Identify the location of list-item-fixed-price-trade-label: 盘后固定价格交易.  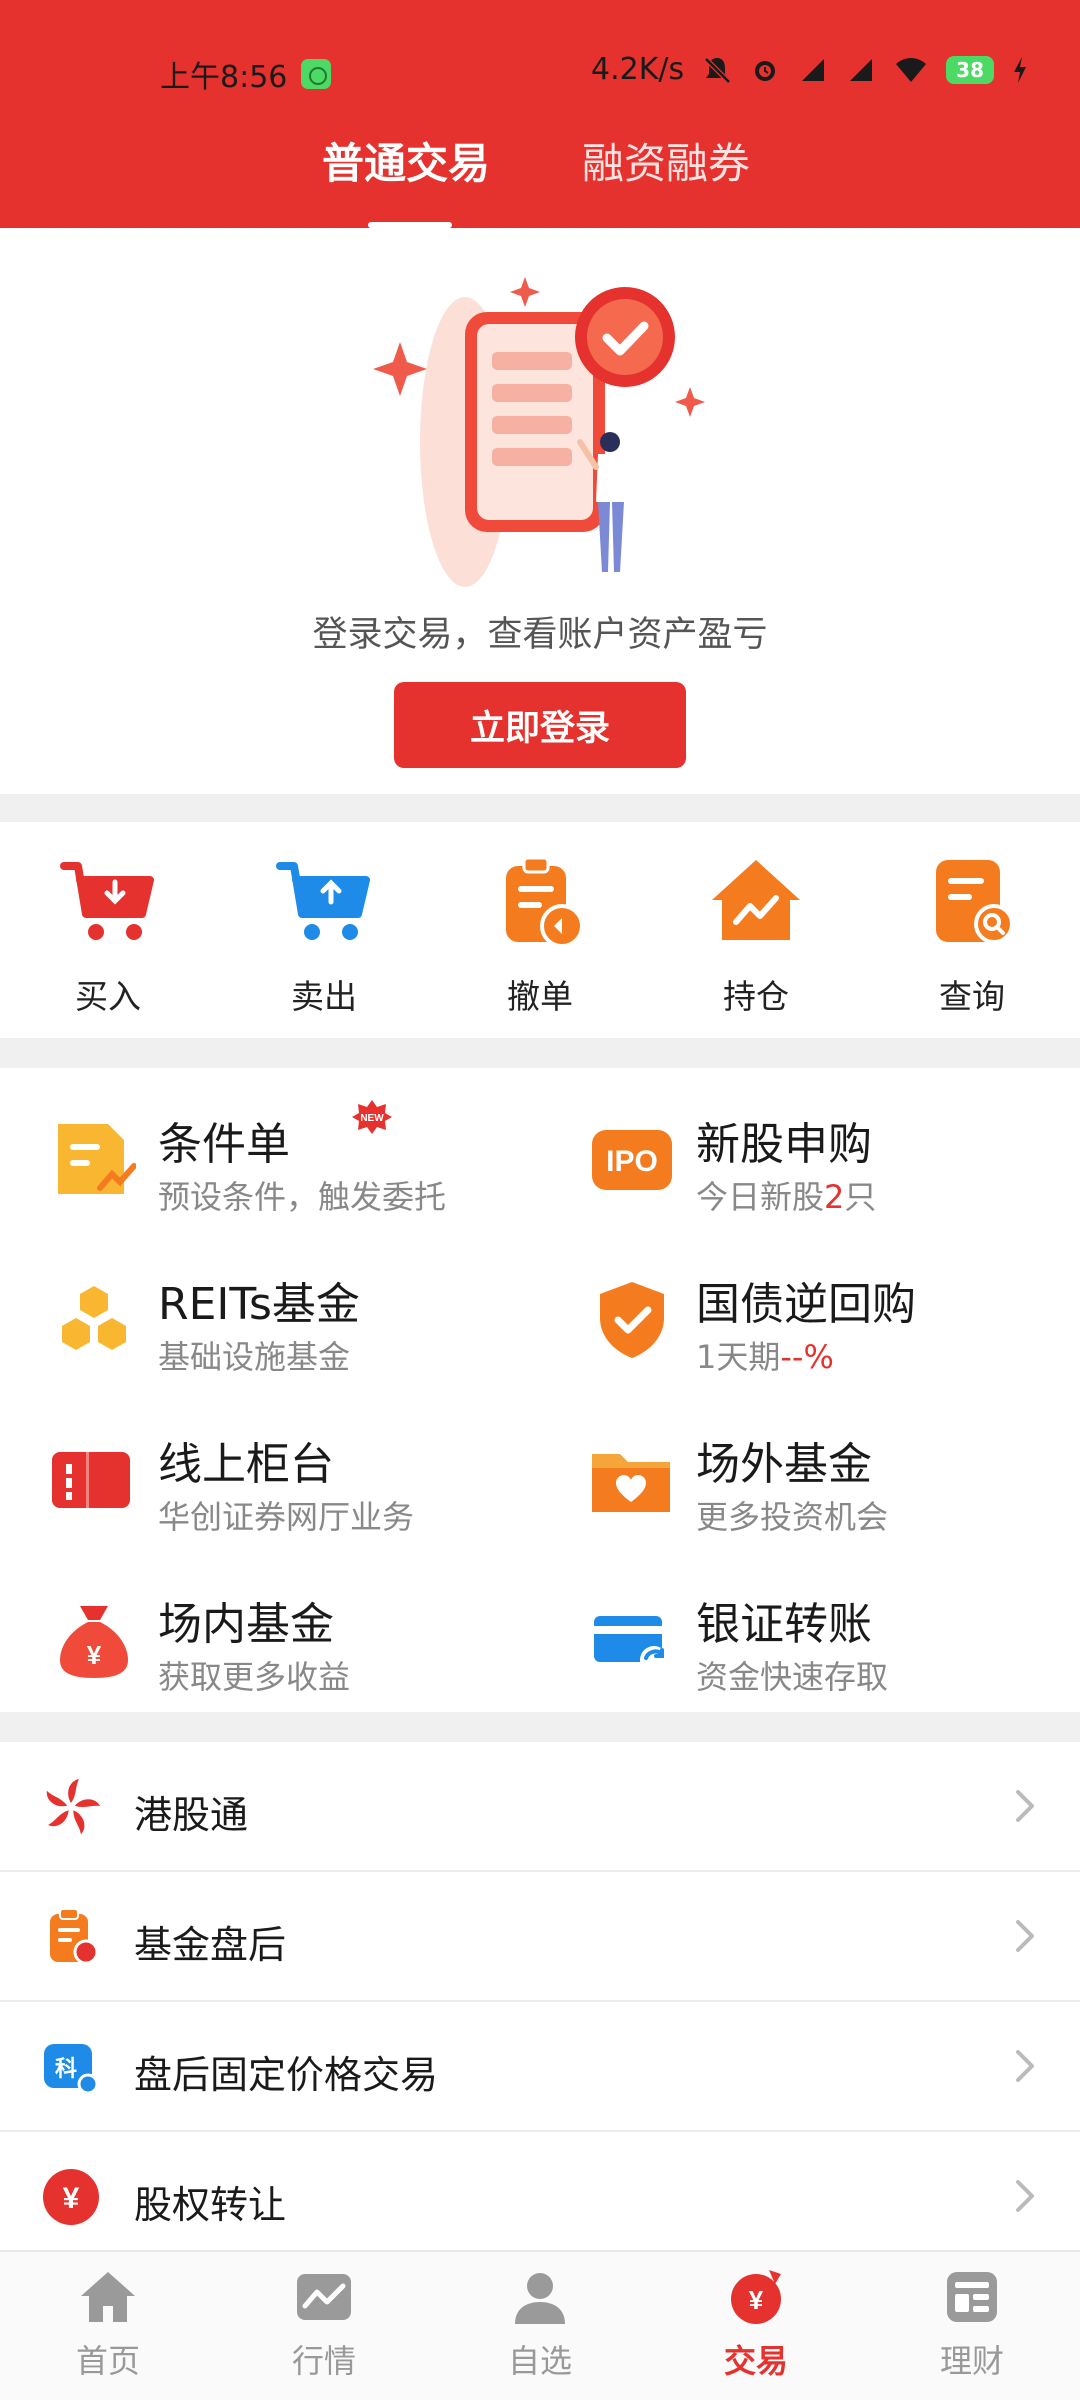
(286, 2075).